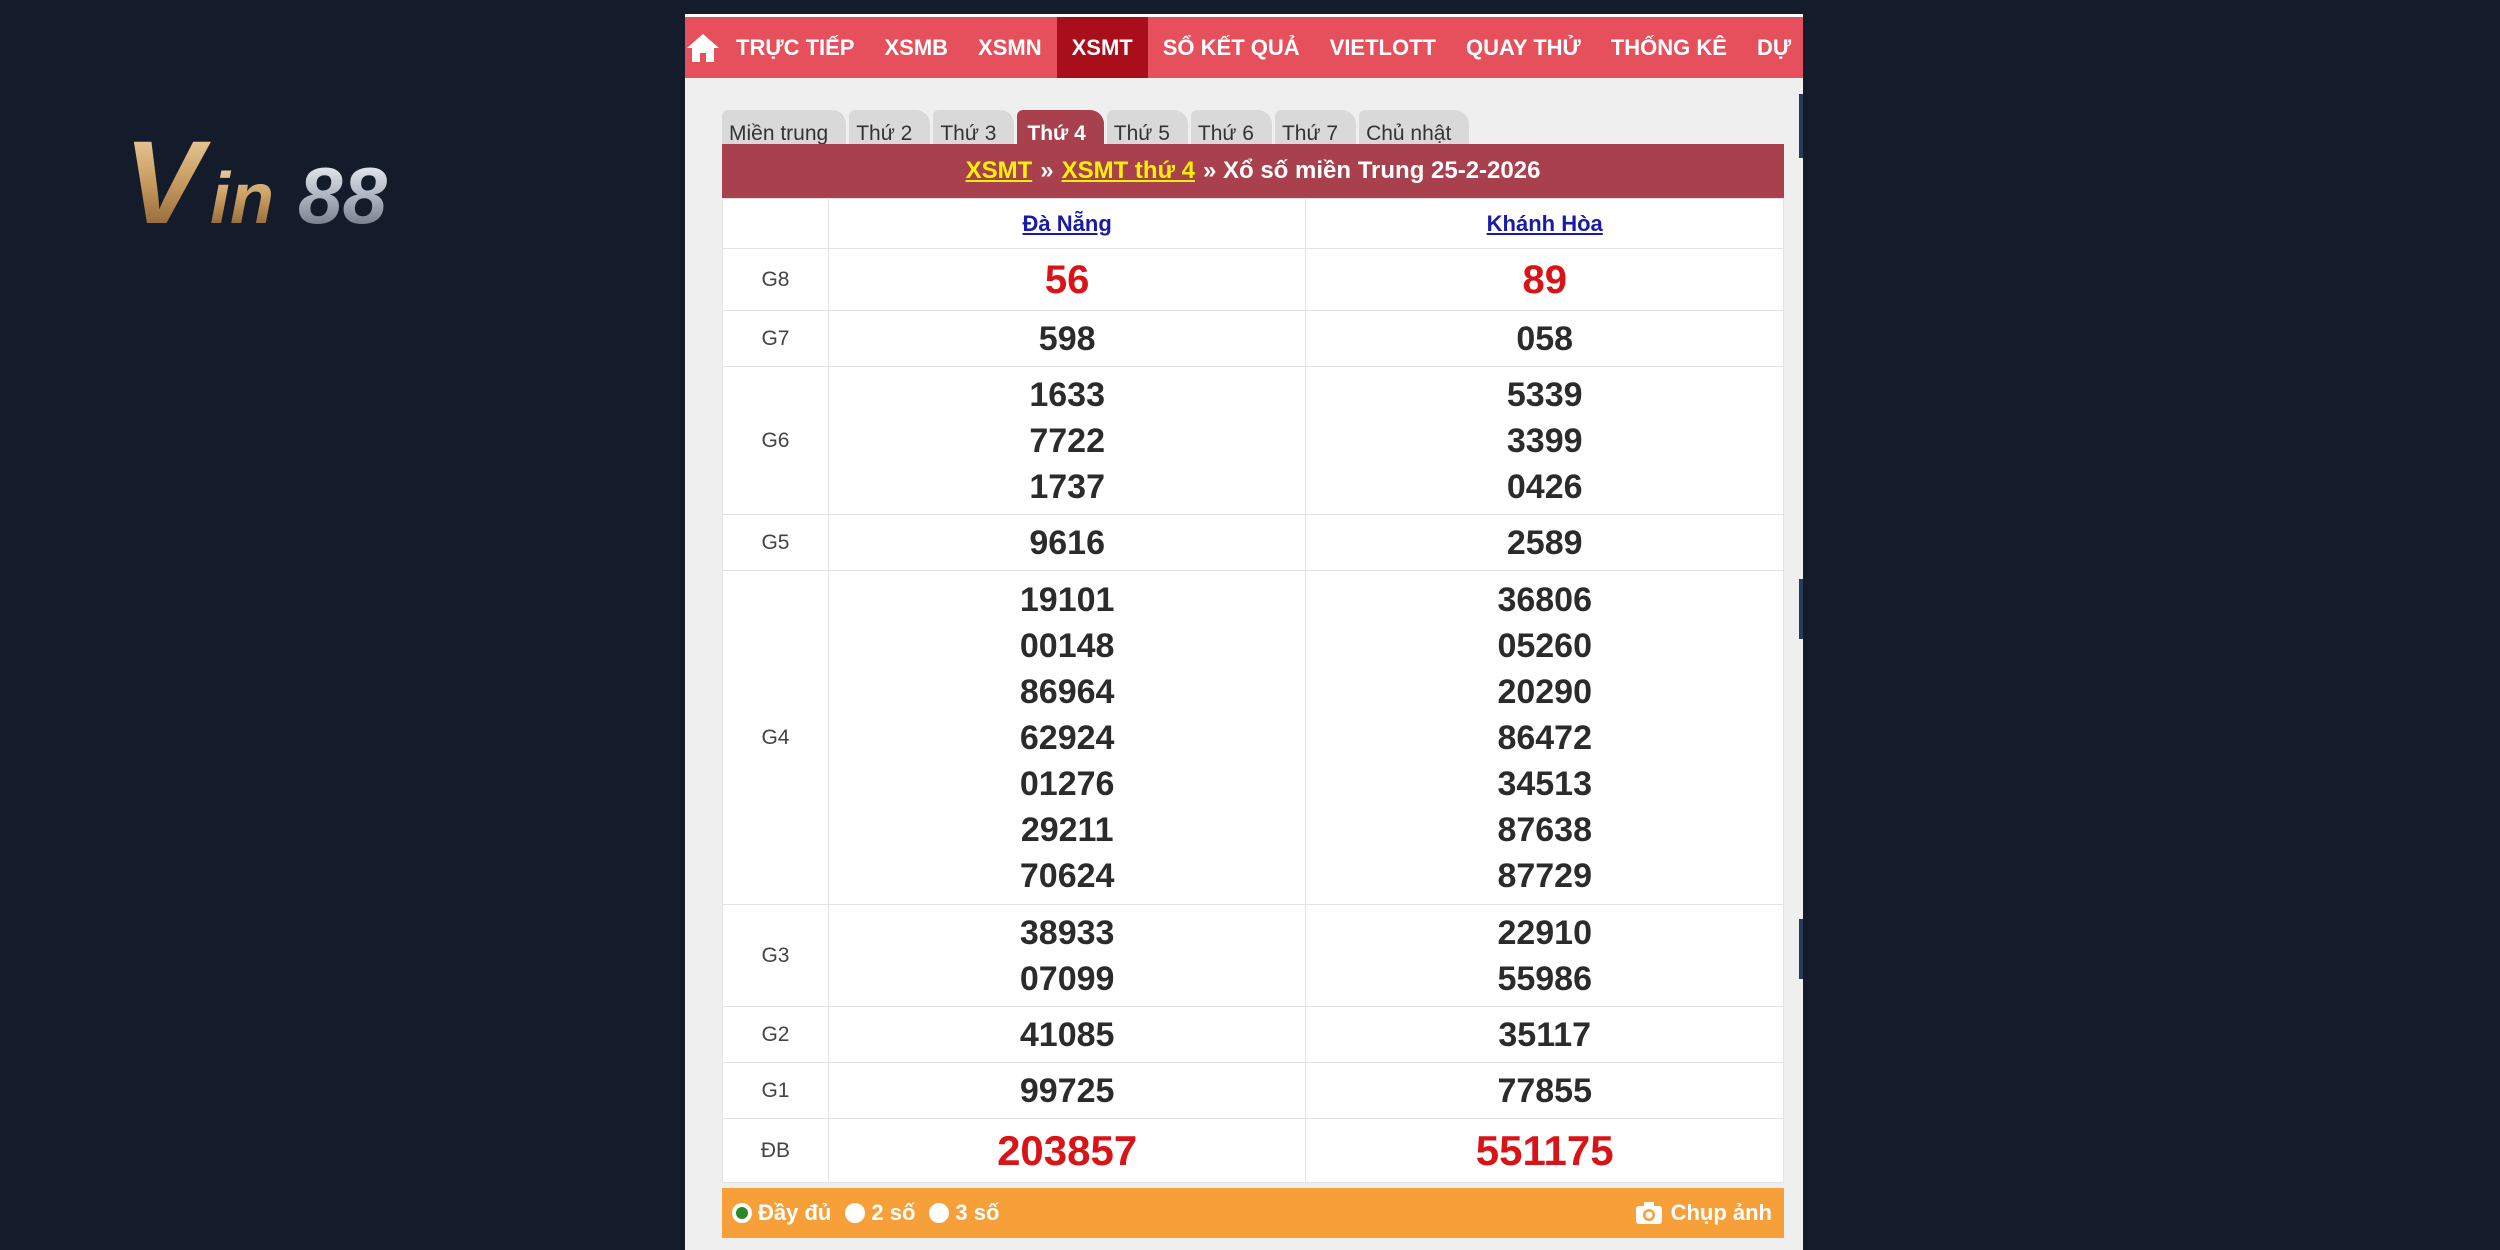  Describe the element at coordinates (775, 440) in the screenshot. I see `prize-label: G6` at that location.